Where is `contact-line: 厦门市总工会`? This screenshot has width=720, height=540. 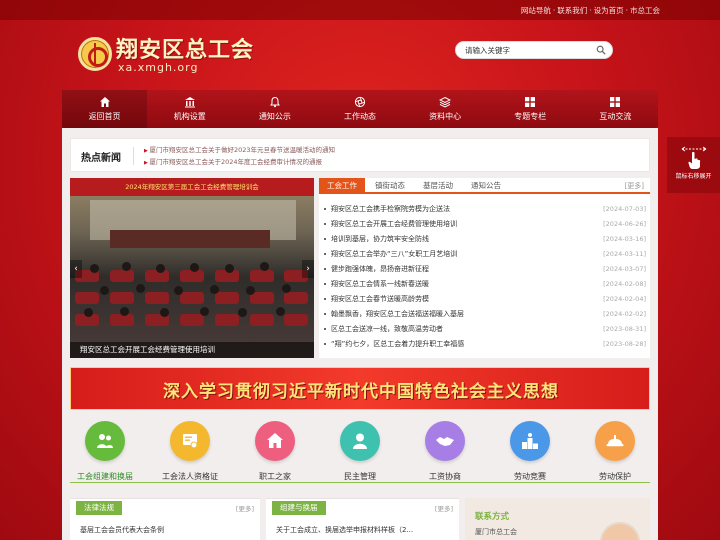 contact-line: 厦门市总工会 is located at coordinates (496, 532).